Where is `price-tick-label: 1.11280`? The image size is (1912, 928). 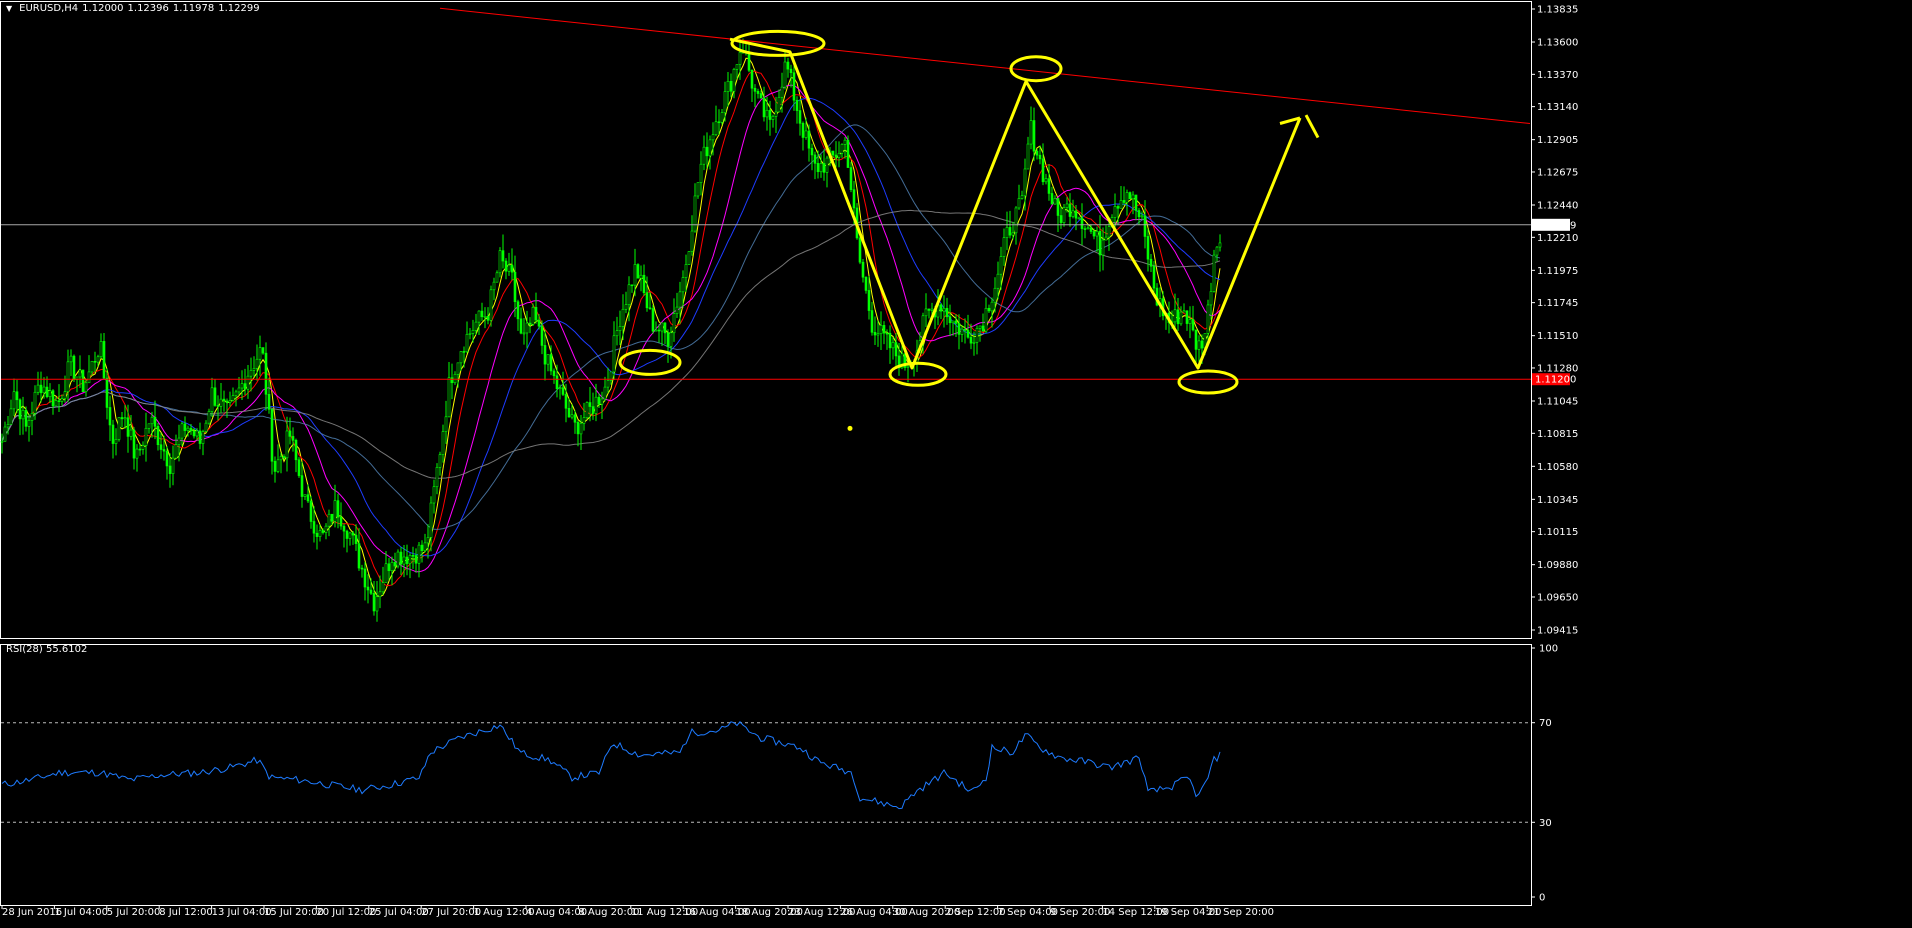 price-tick-label: 1.11280 is located at coordinates (1557, 368).